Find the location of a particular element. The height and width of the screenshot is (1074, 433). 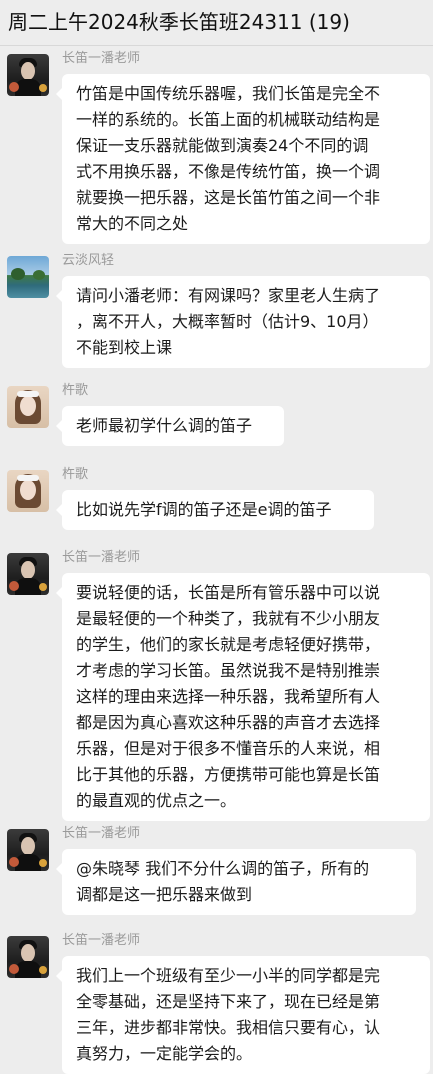

message-line: 三年，进步都非常快。我相信只要有心，认 is located at coordinates (228, 1027).